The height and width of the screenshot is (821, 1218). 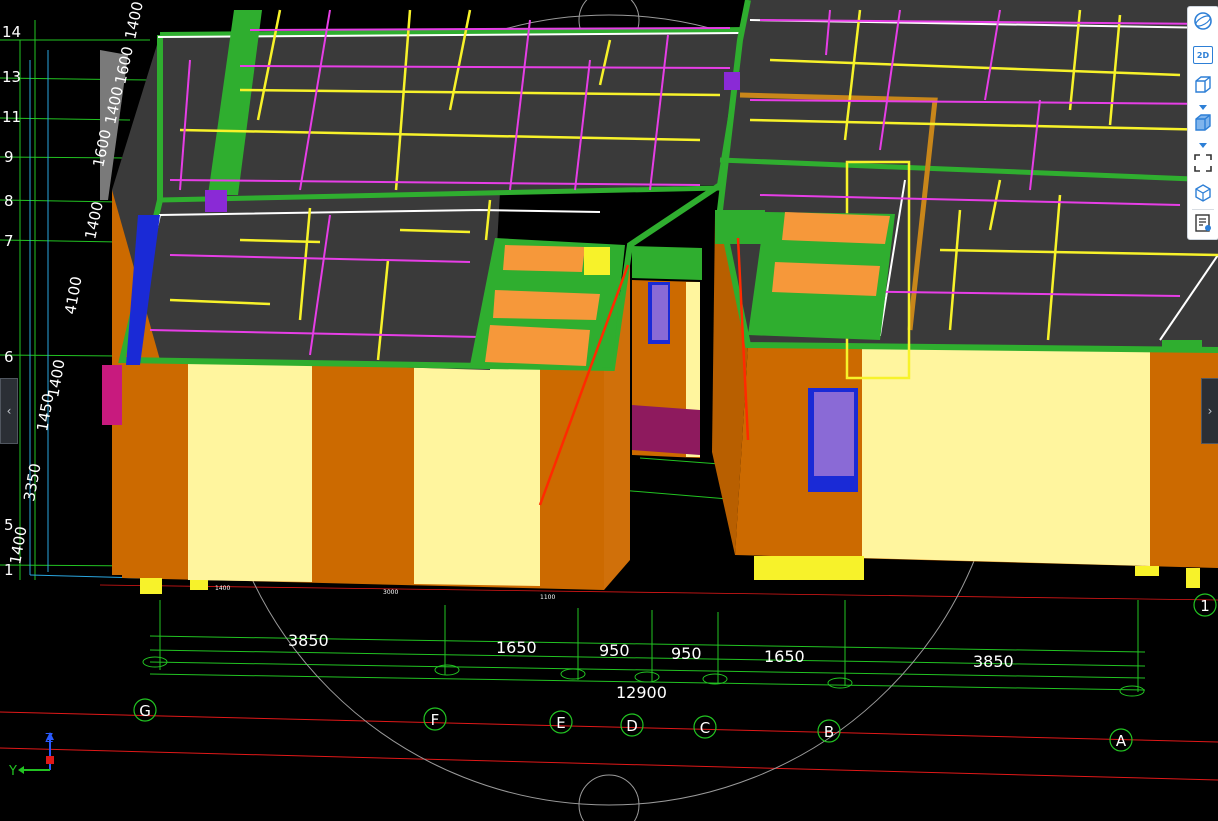 I want to click on properties-button, so click(x=1203, y=225).